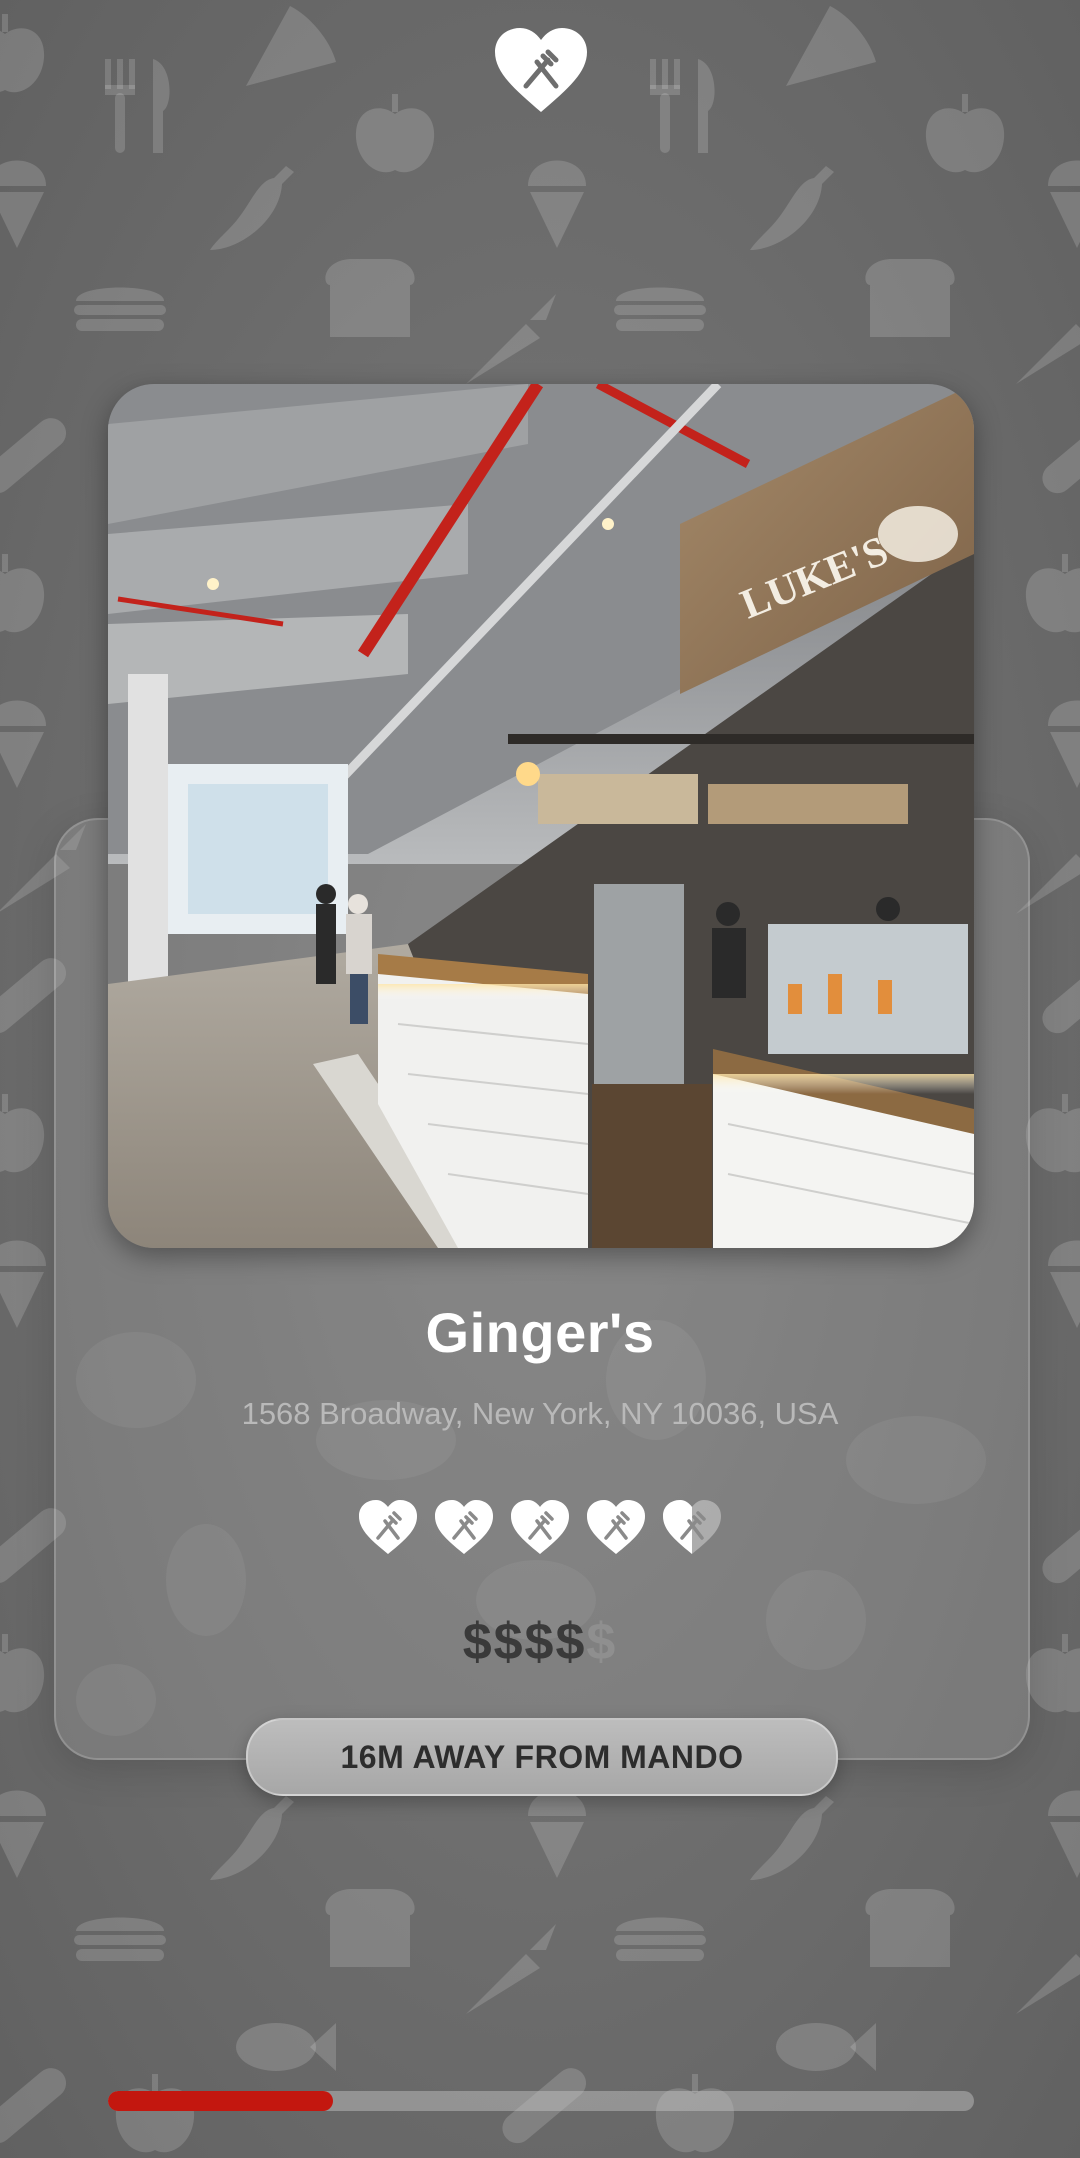 The width and height of the screenshot is (1080, 2158). I want to click on app-logo-icon, so click(541, 70).